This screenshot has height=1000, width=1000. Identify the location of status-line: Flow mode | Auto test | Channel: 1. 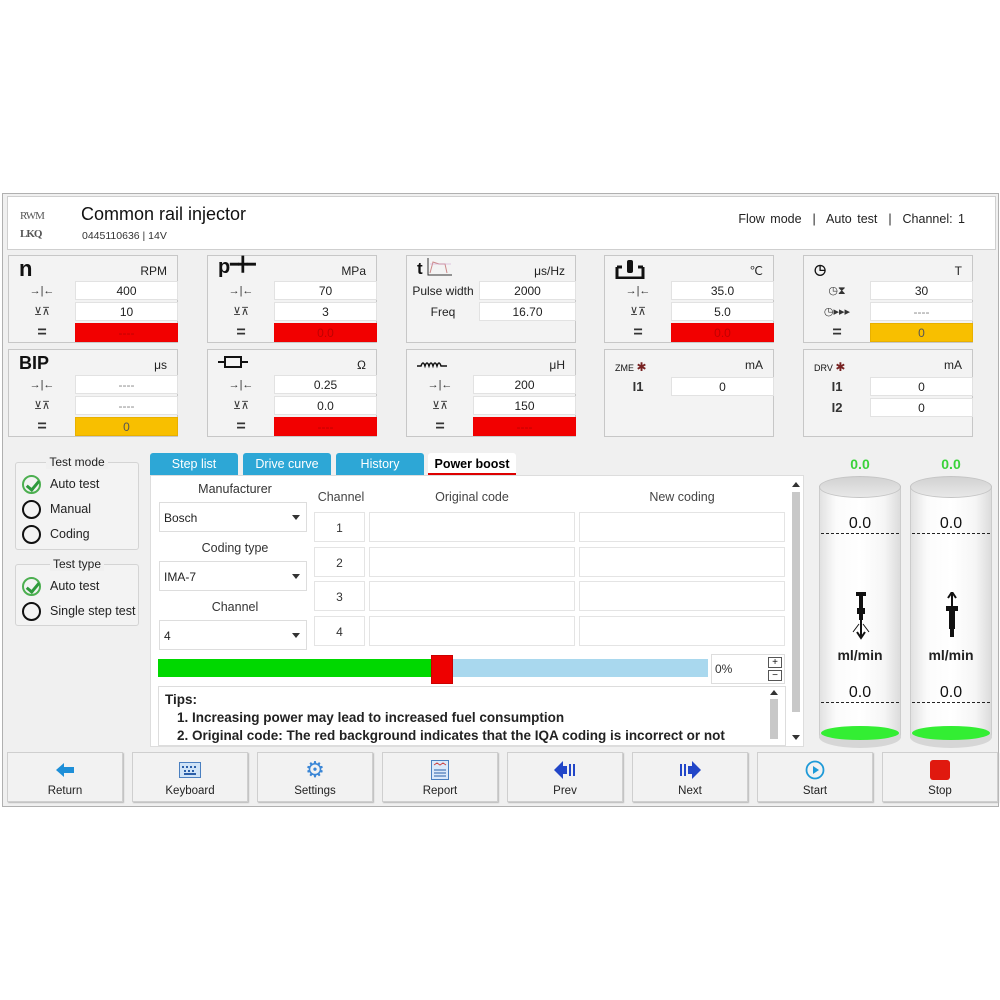
(851, 219).